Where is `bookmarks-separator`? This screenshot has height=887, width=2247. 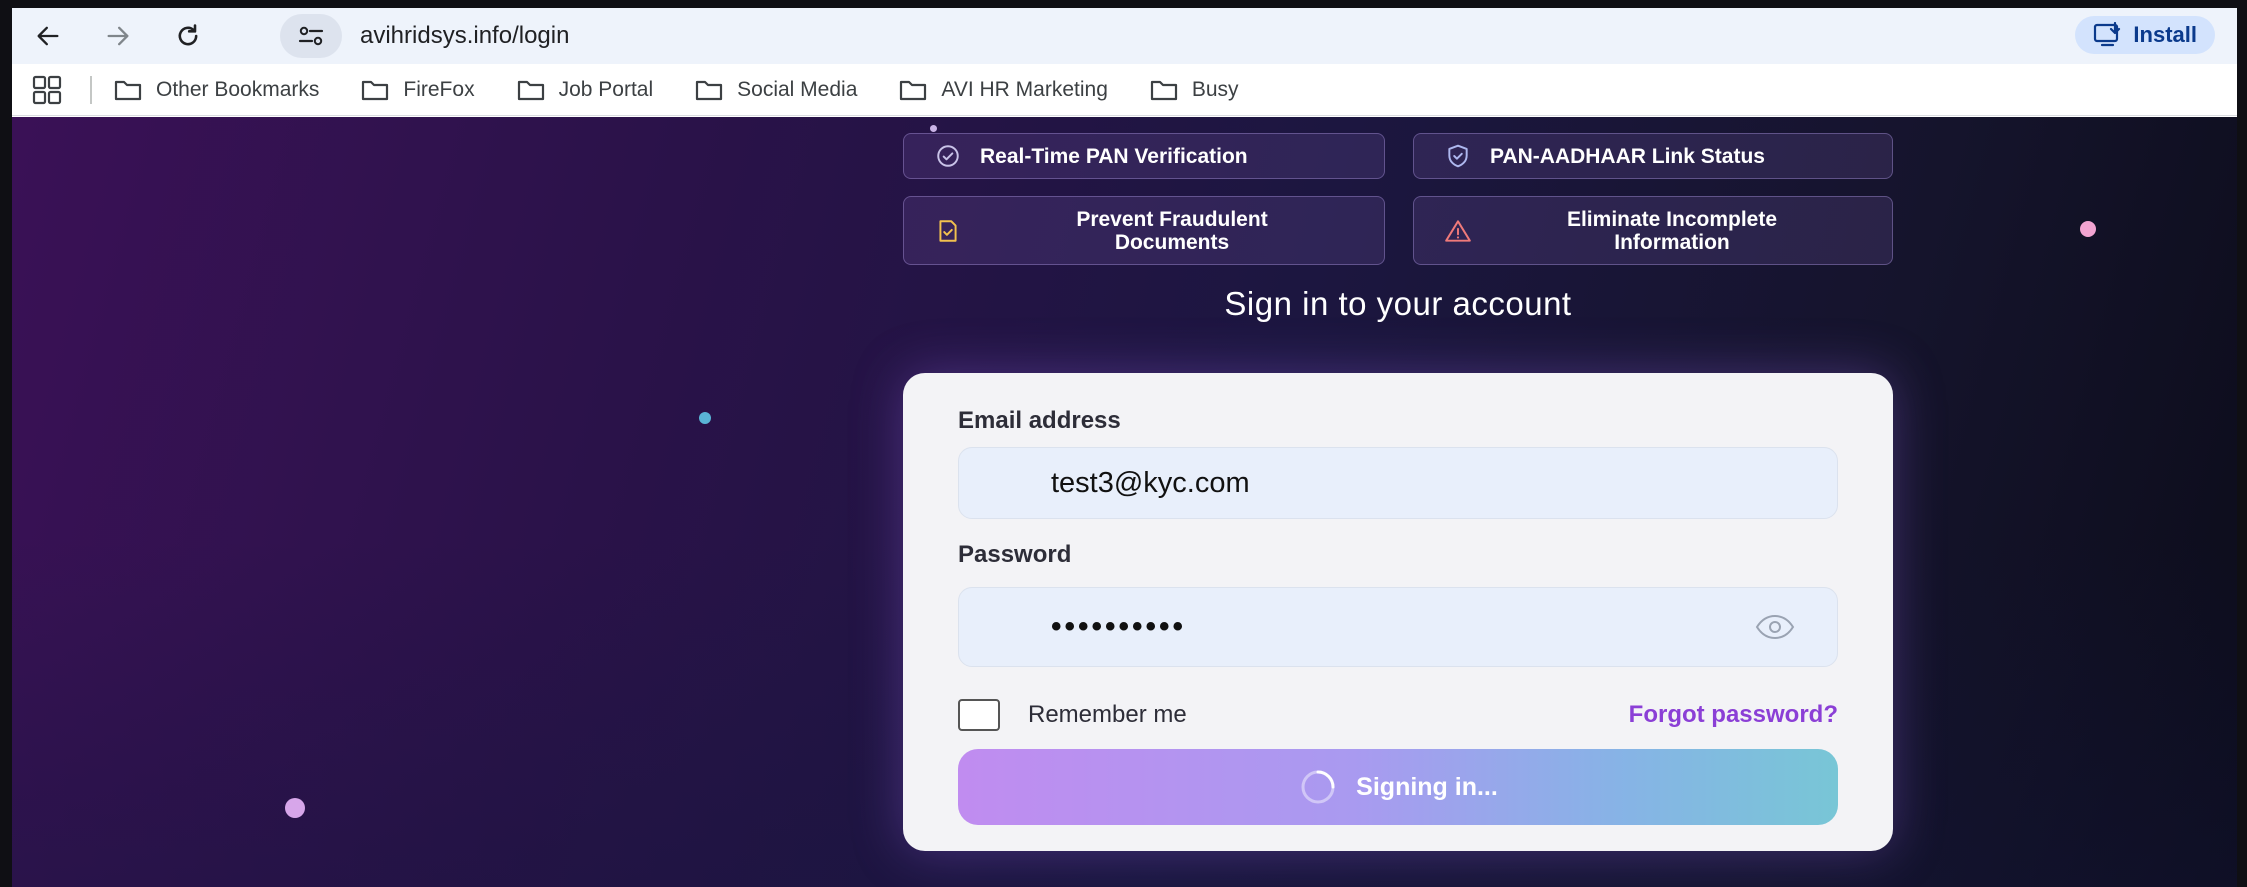
bookmarks-separator is located at coordinates (91, 89).